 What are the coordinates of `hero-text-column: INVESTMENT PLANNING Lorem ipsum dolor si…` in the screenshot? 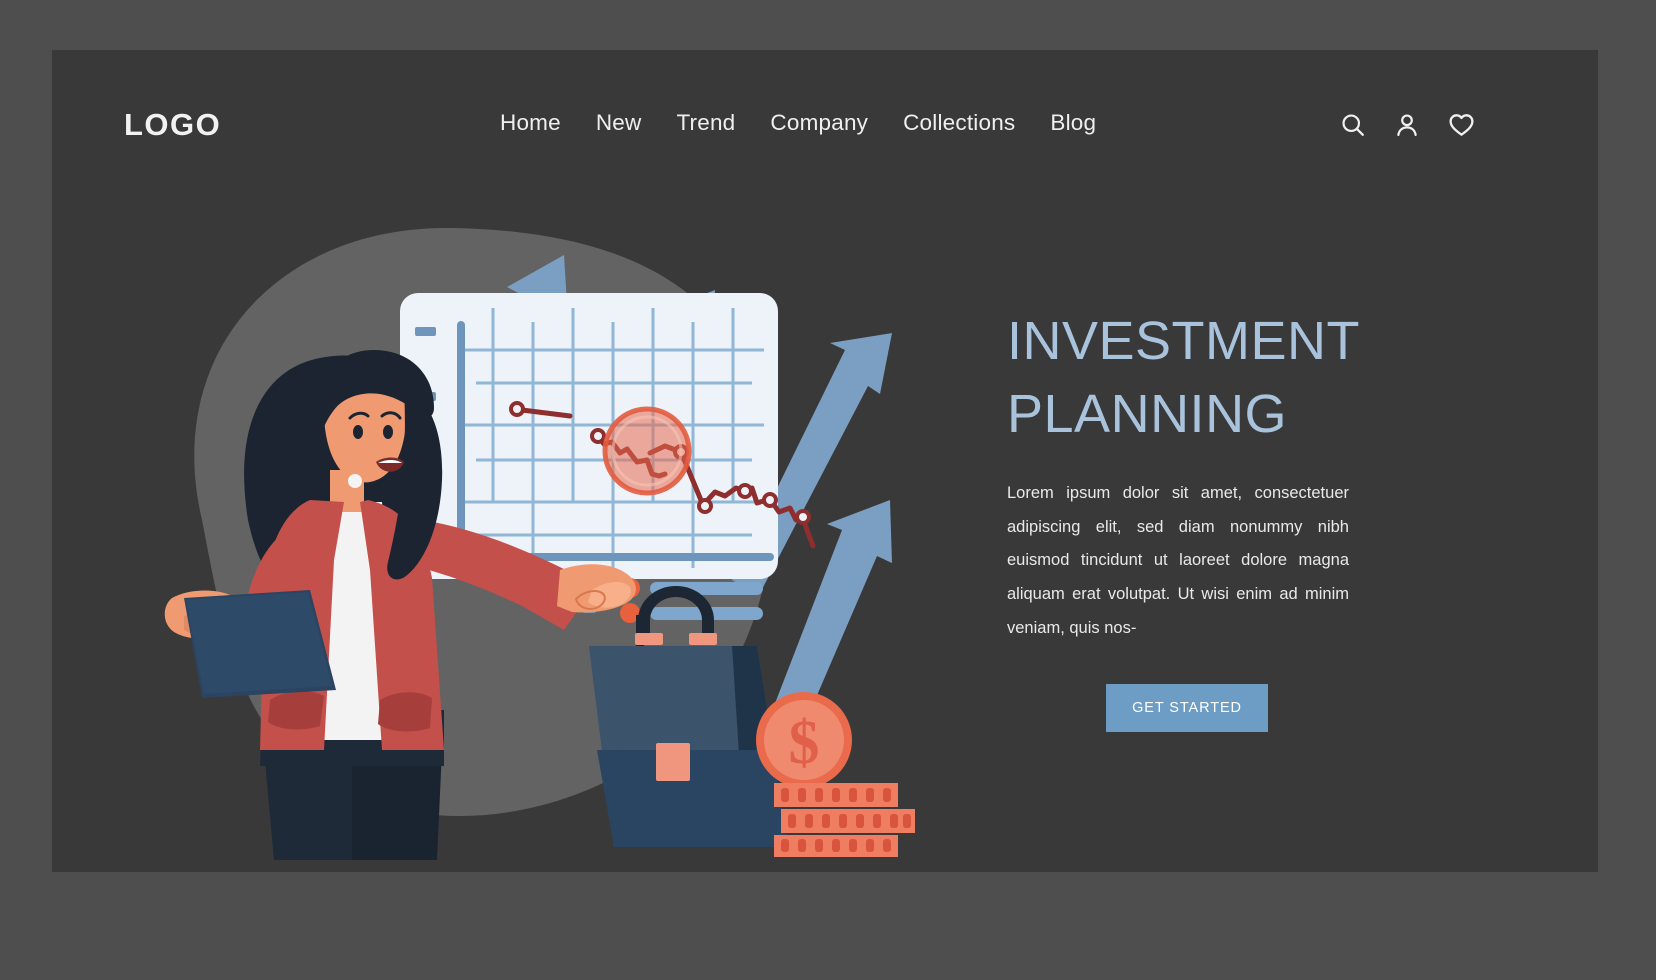 It's located at (1187, 518).